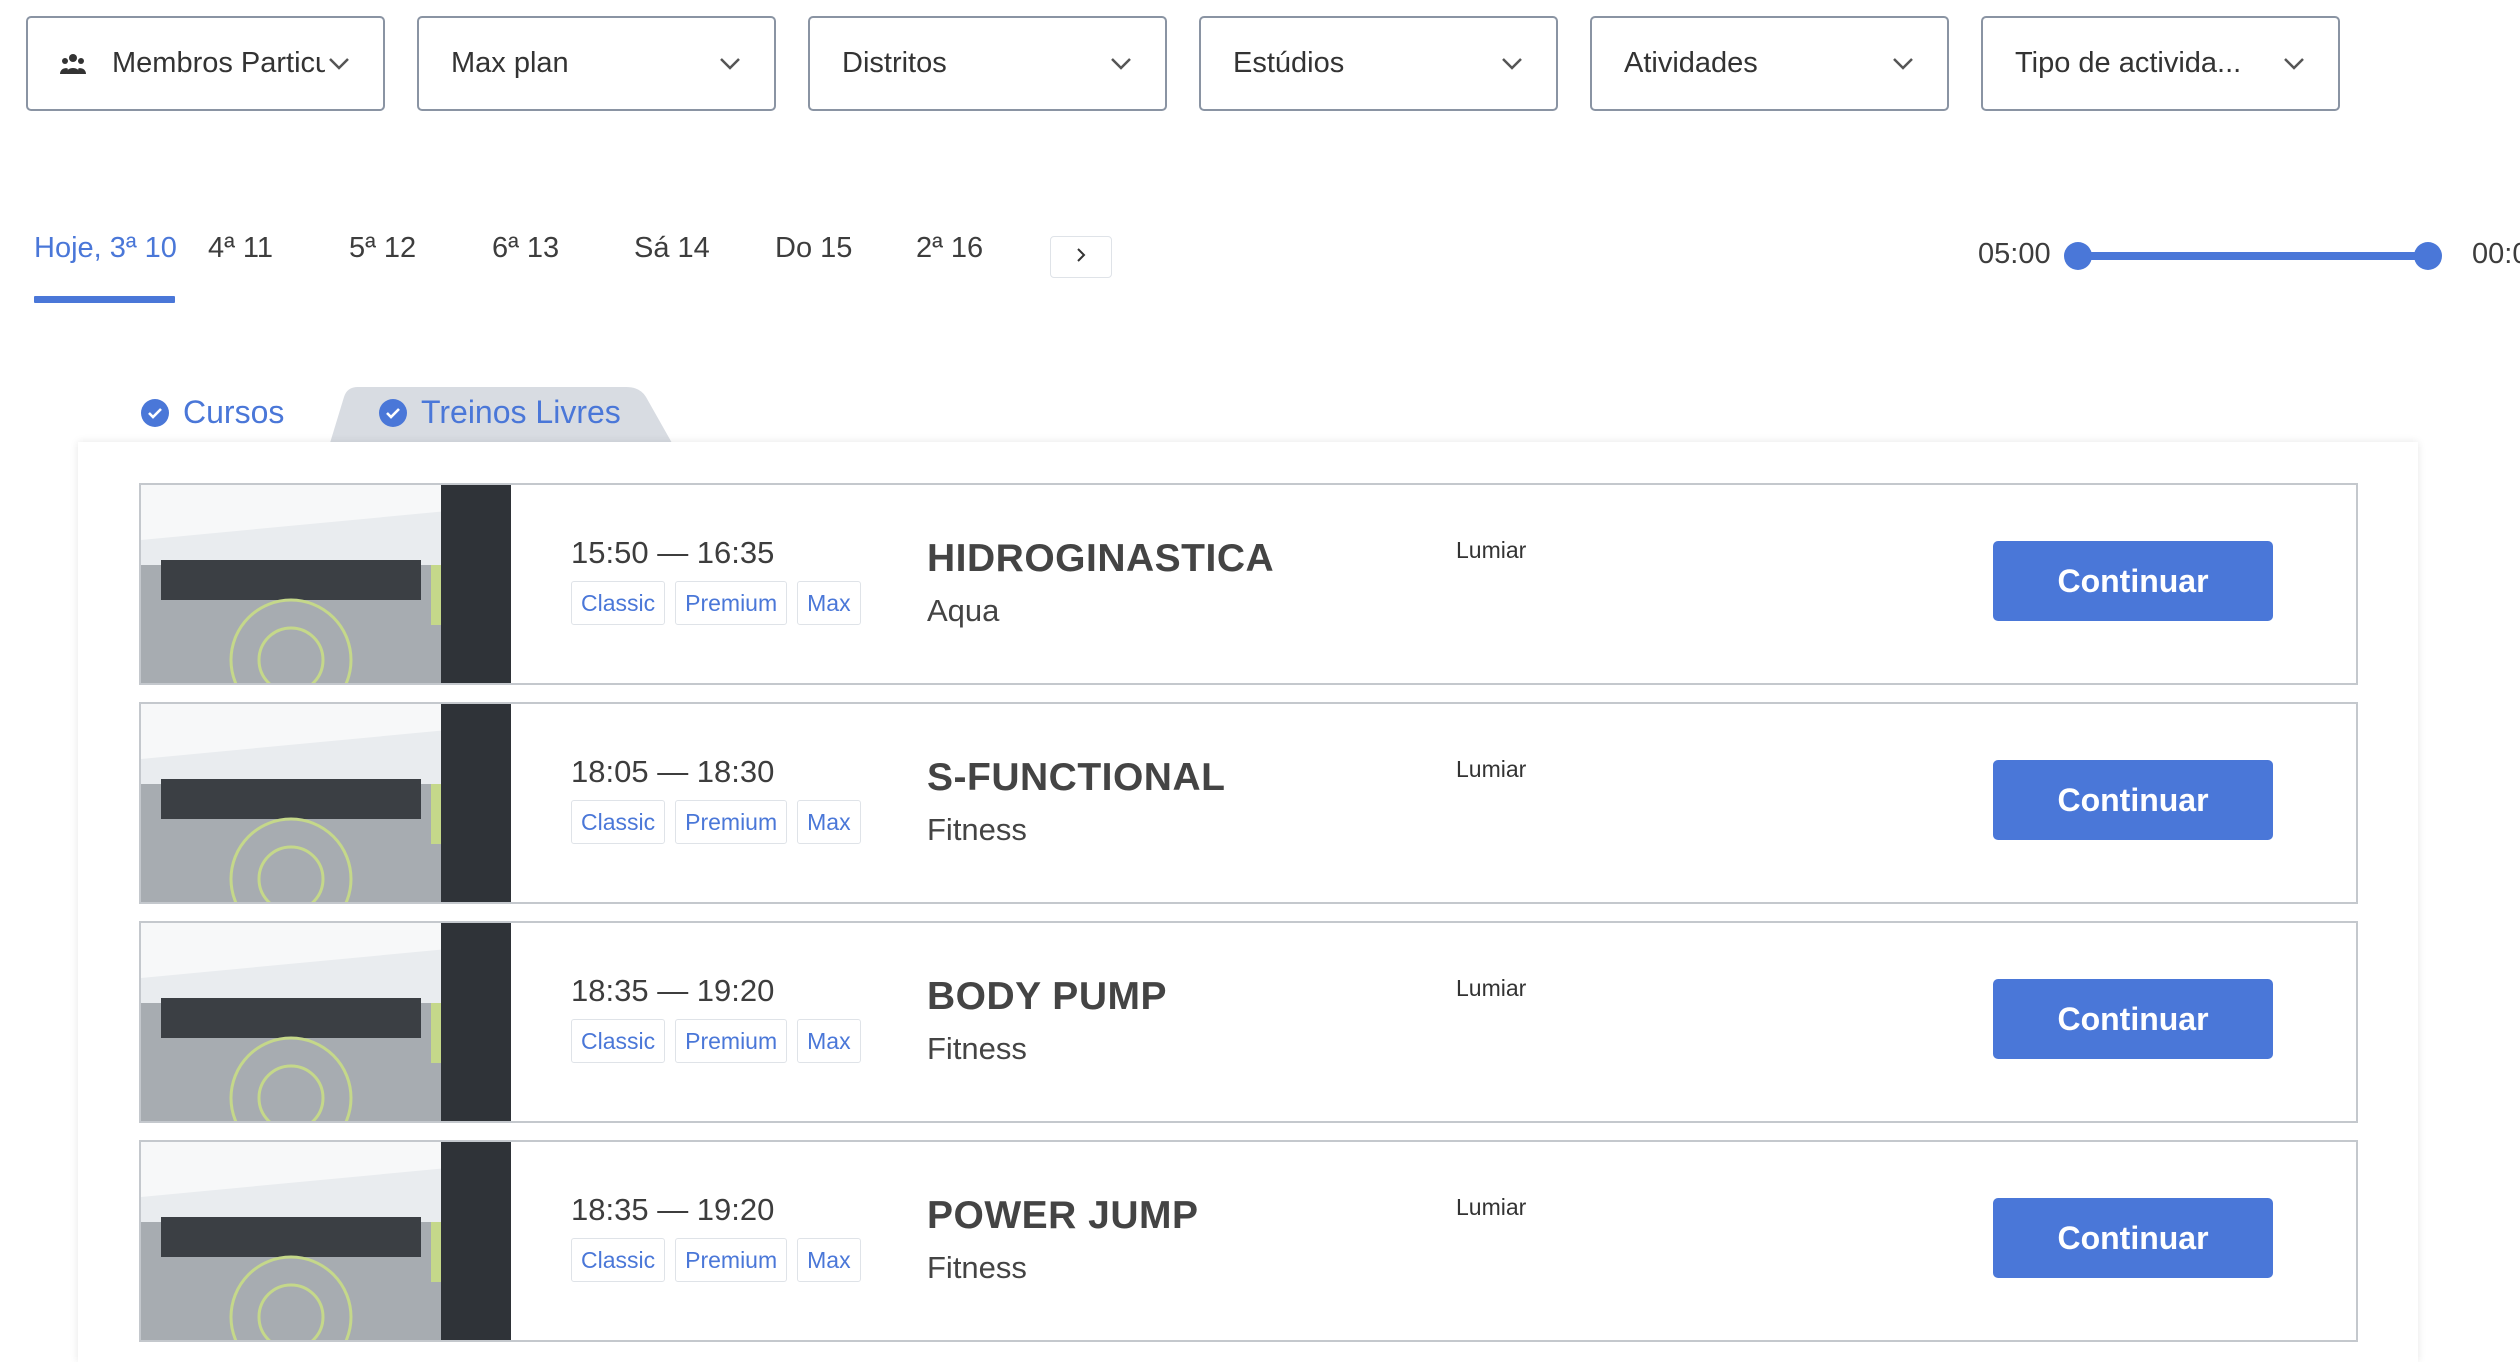 Image resolution: width=2520 pixels, height=1362 pixels. I want to click on range-start-handle, so click(2078, 256).